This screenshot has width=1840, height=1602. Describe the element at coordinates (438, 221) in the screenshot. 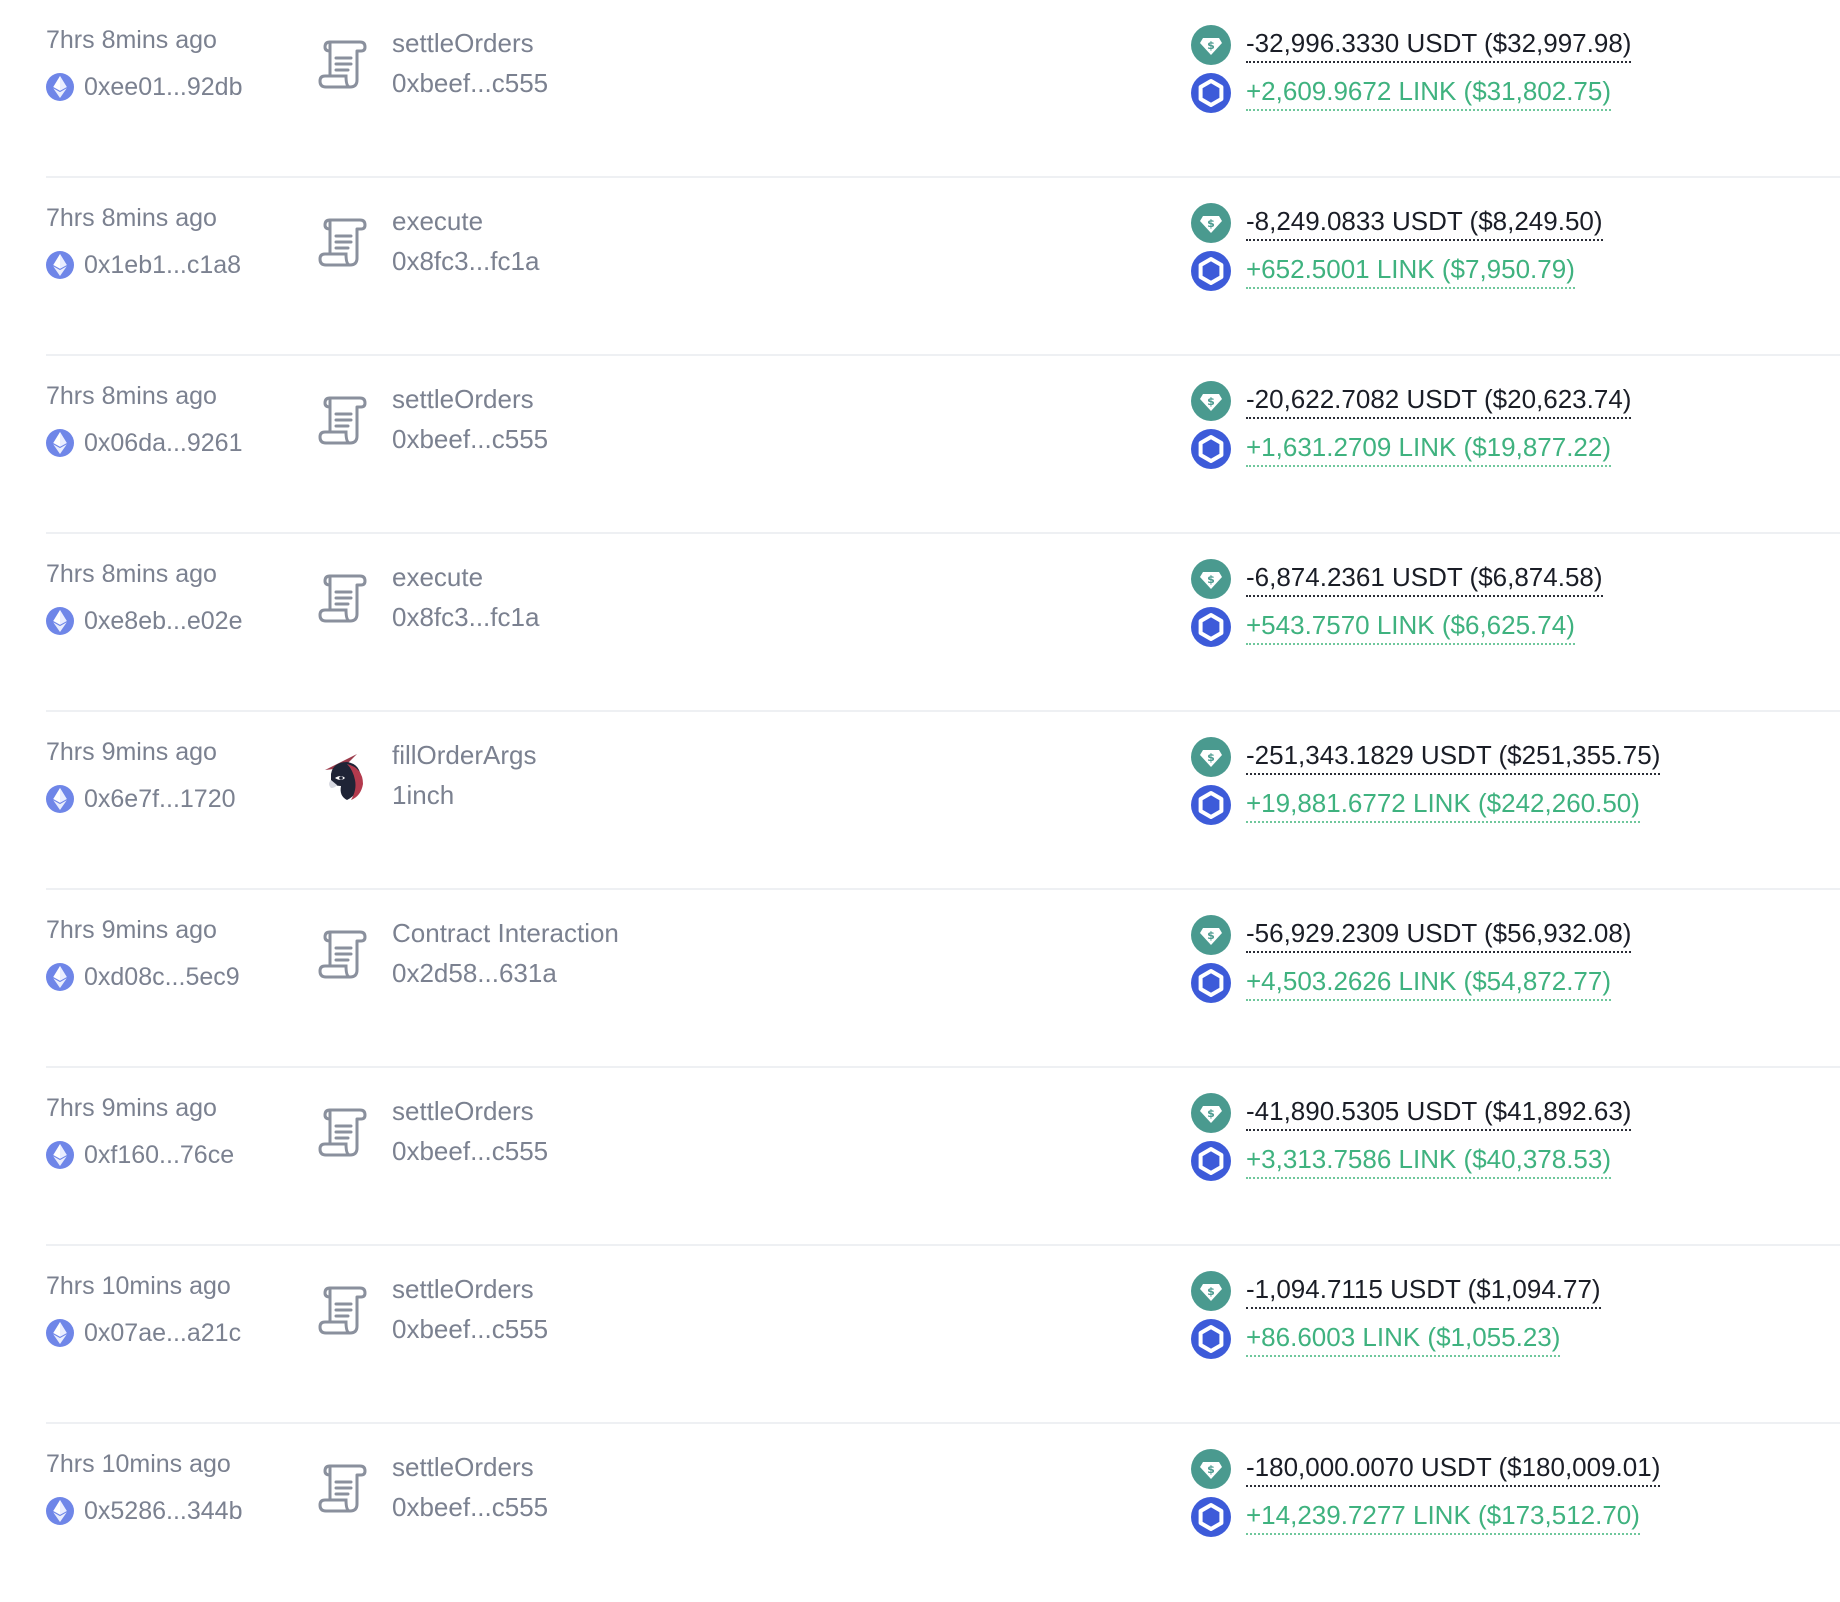

I see `tx-method: execute` at that location.